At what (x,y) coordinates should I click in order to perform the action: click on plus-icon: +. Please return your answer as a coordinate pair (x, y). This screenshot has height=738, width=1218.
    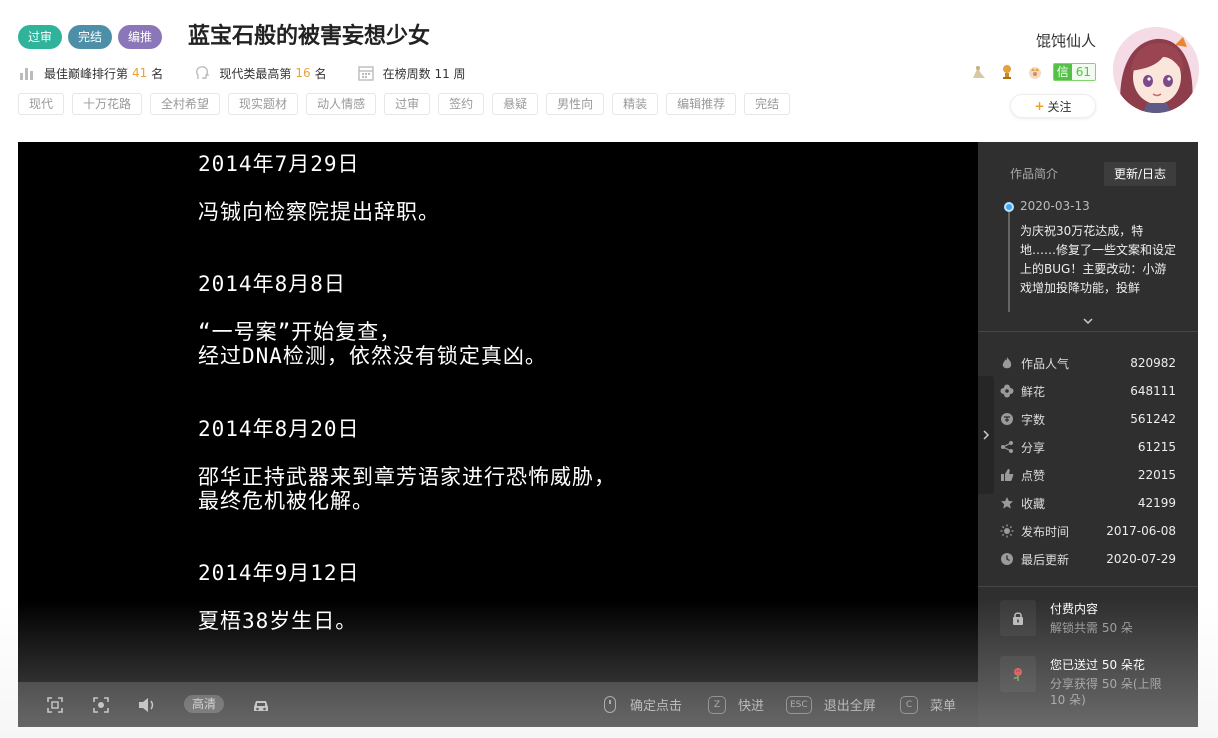
    Looking at the image, I should click on (1039, 106).